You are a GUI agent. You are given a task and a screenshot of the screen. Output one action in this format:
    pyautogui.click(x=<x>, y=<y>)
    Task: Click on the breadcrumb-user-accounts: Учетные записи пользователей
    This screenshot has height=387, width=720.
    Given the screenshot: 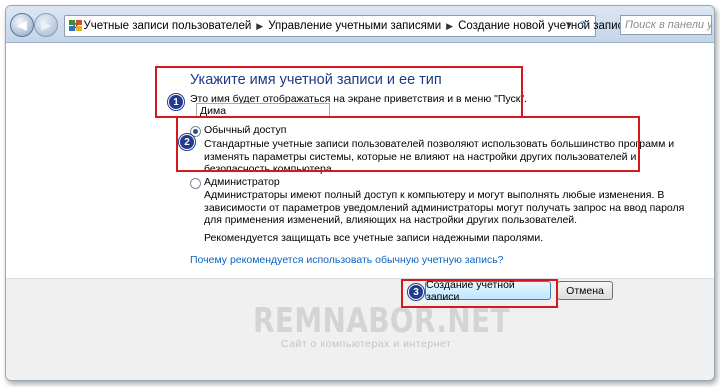 What is the action you would take?
    pyautogui.click(x=167, y=26)
    